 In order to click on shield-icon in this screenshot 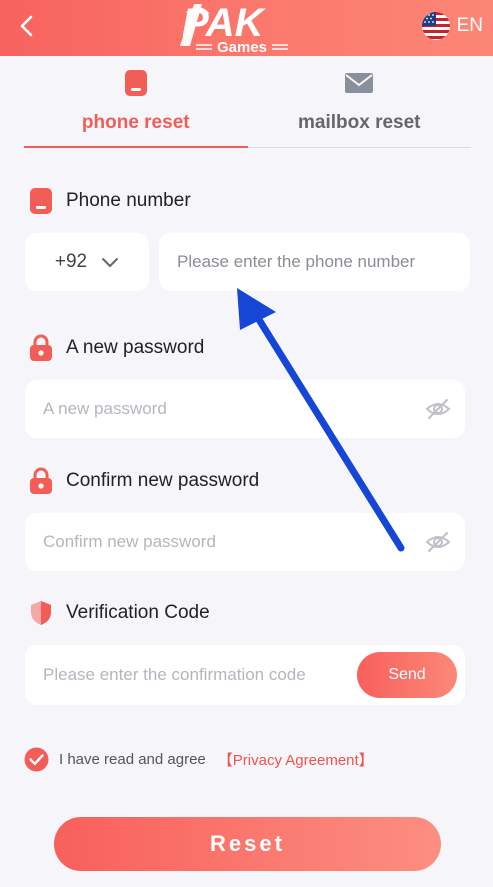, I will do `click(41, 613)`.